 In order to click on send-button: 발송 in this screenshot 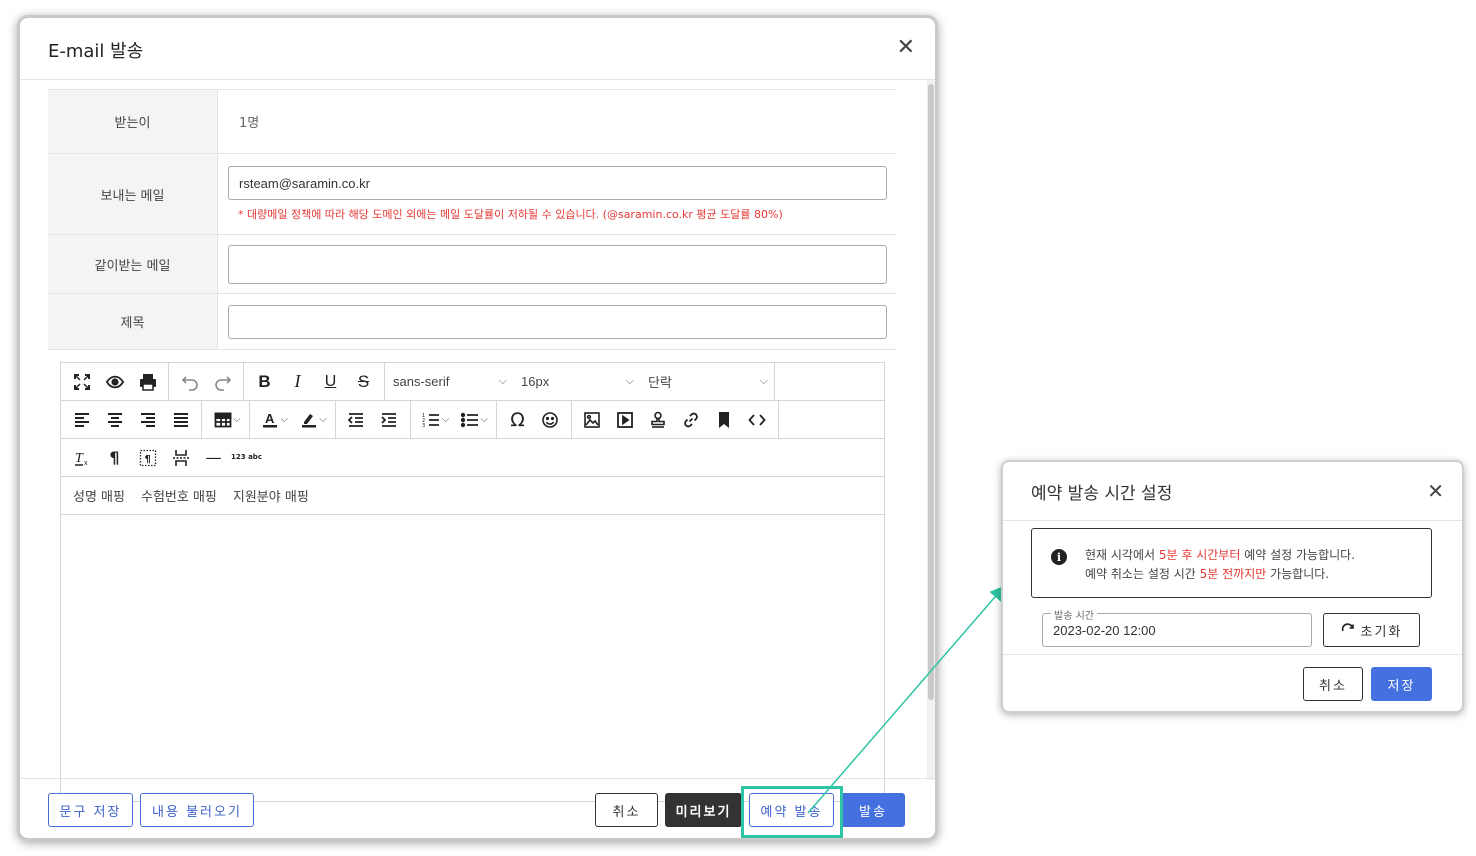, I will do `click(873, 810)`.